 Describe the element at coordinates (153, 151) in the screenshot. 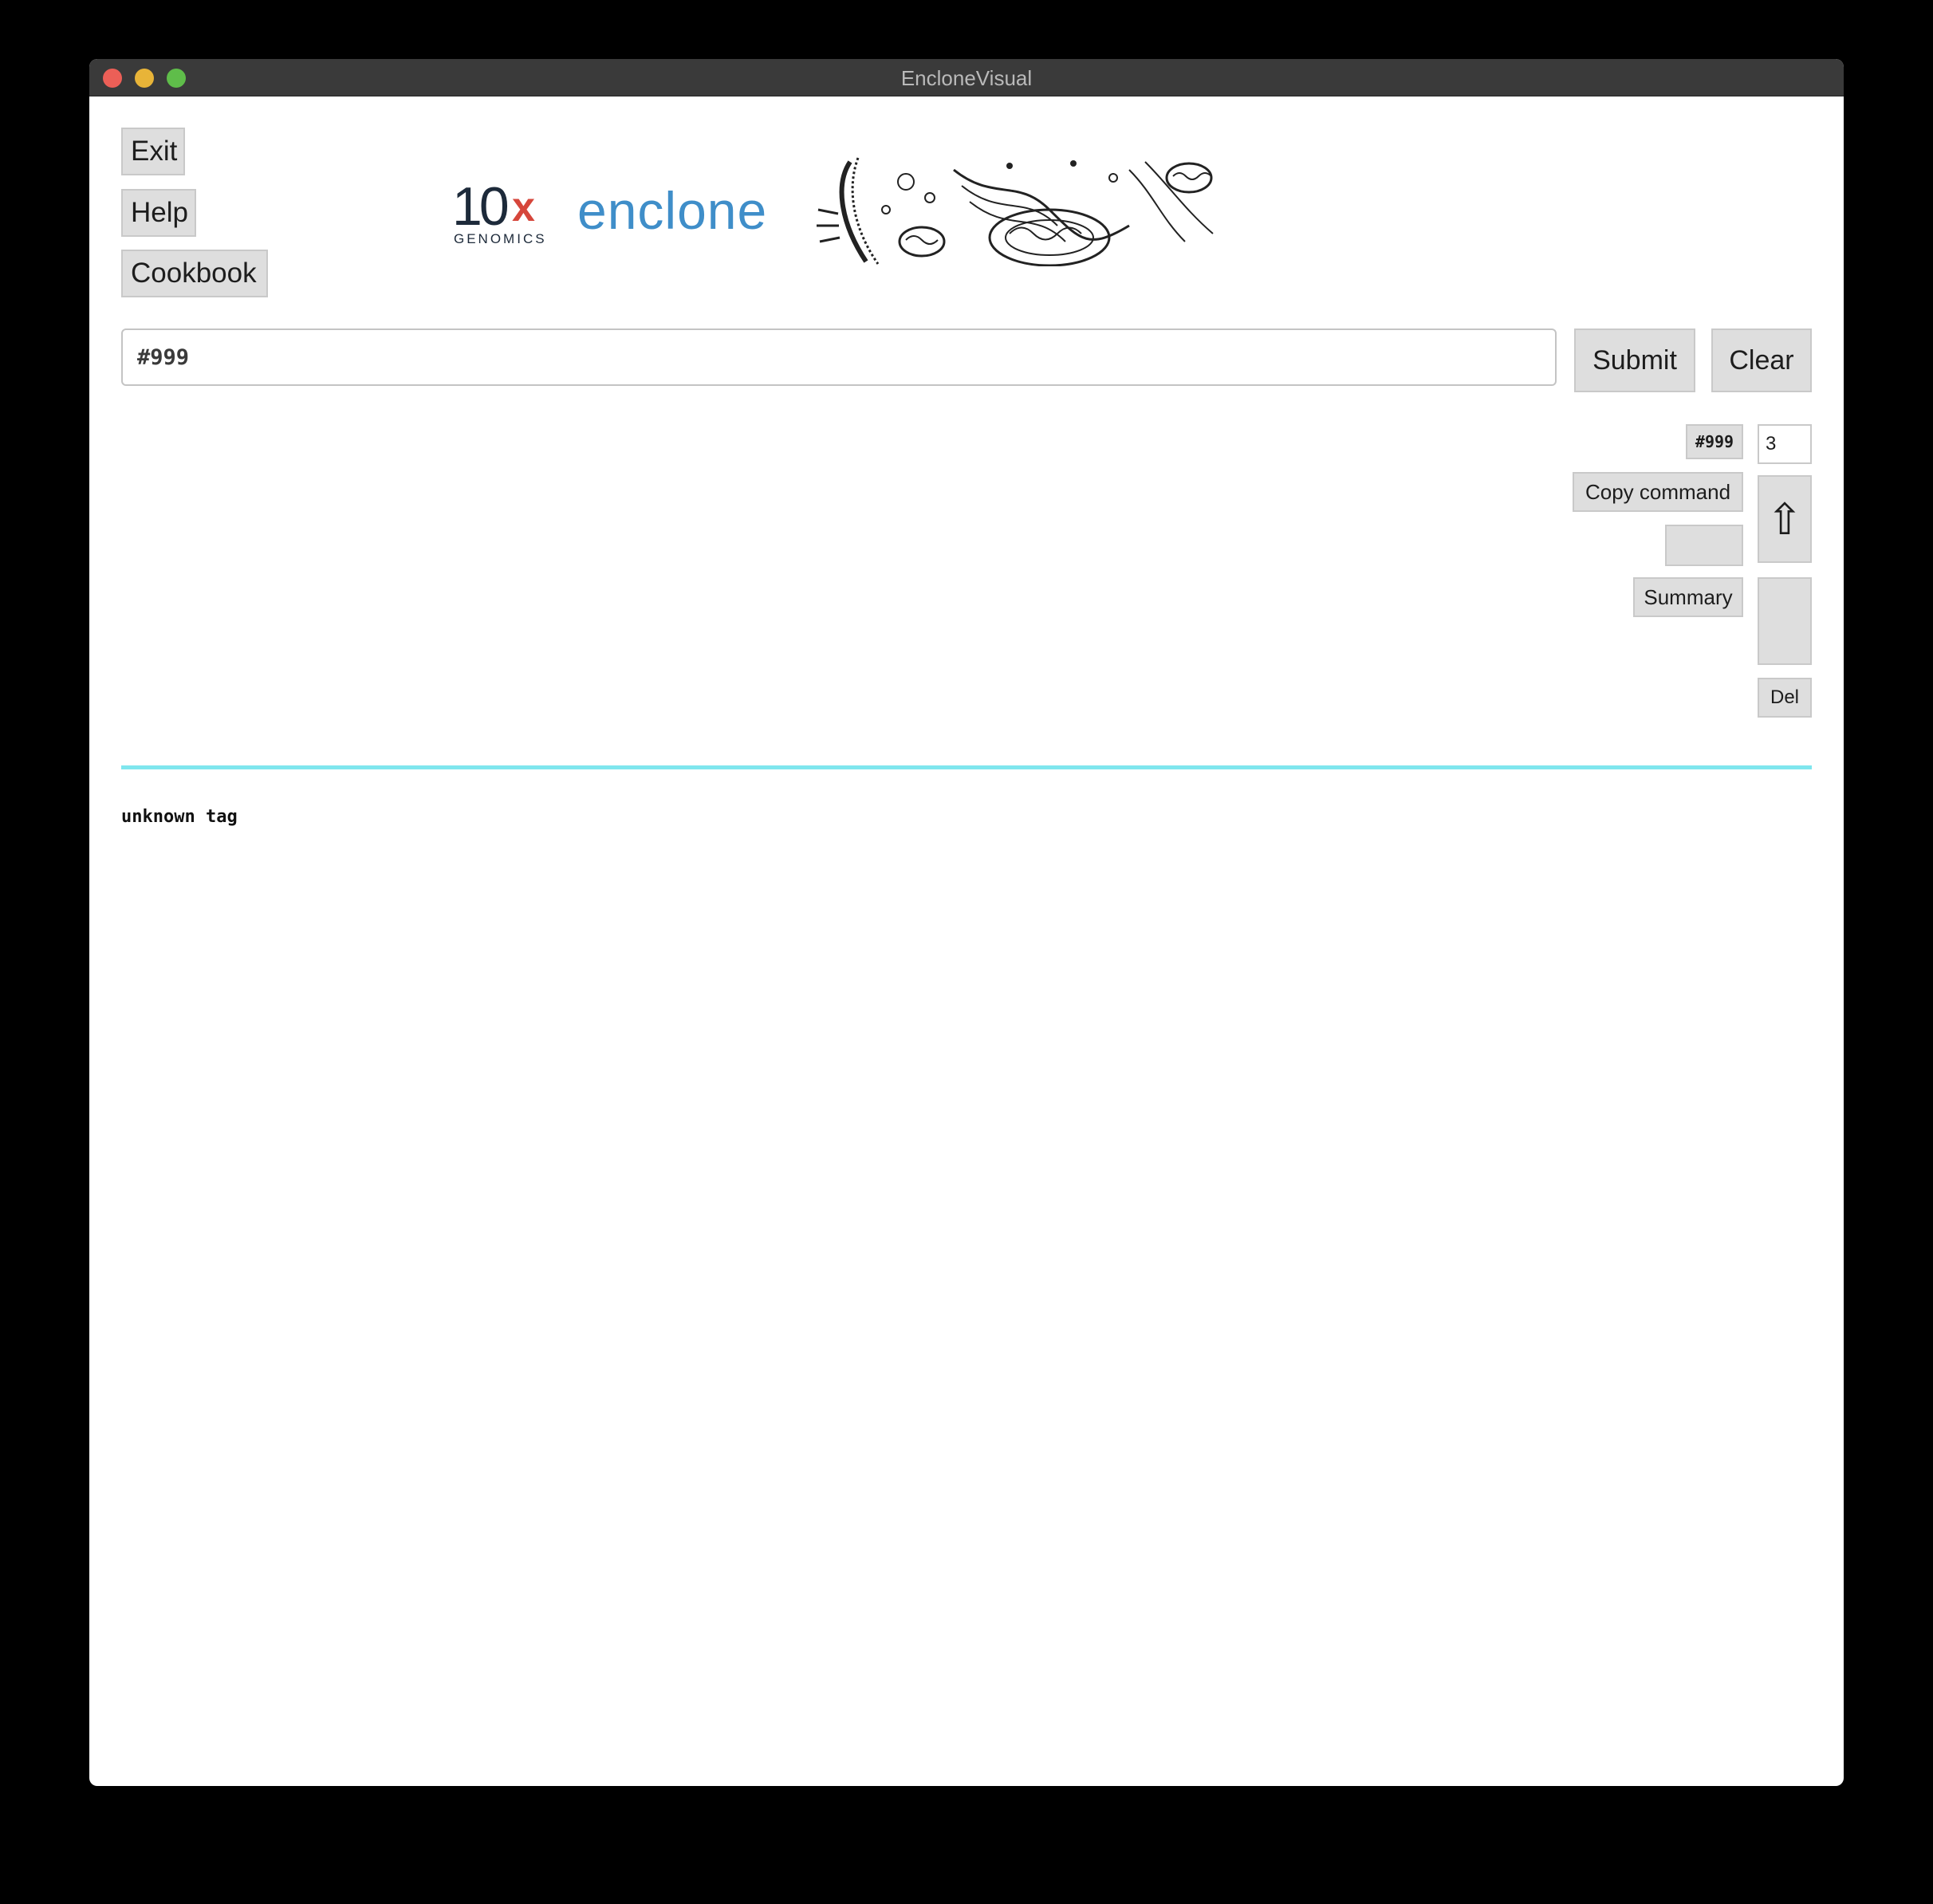

I see `exit-button: Exit` at that location.